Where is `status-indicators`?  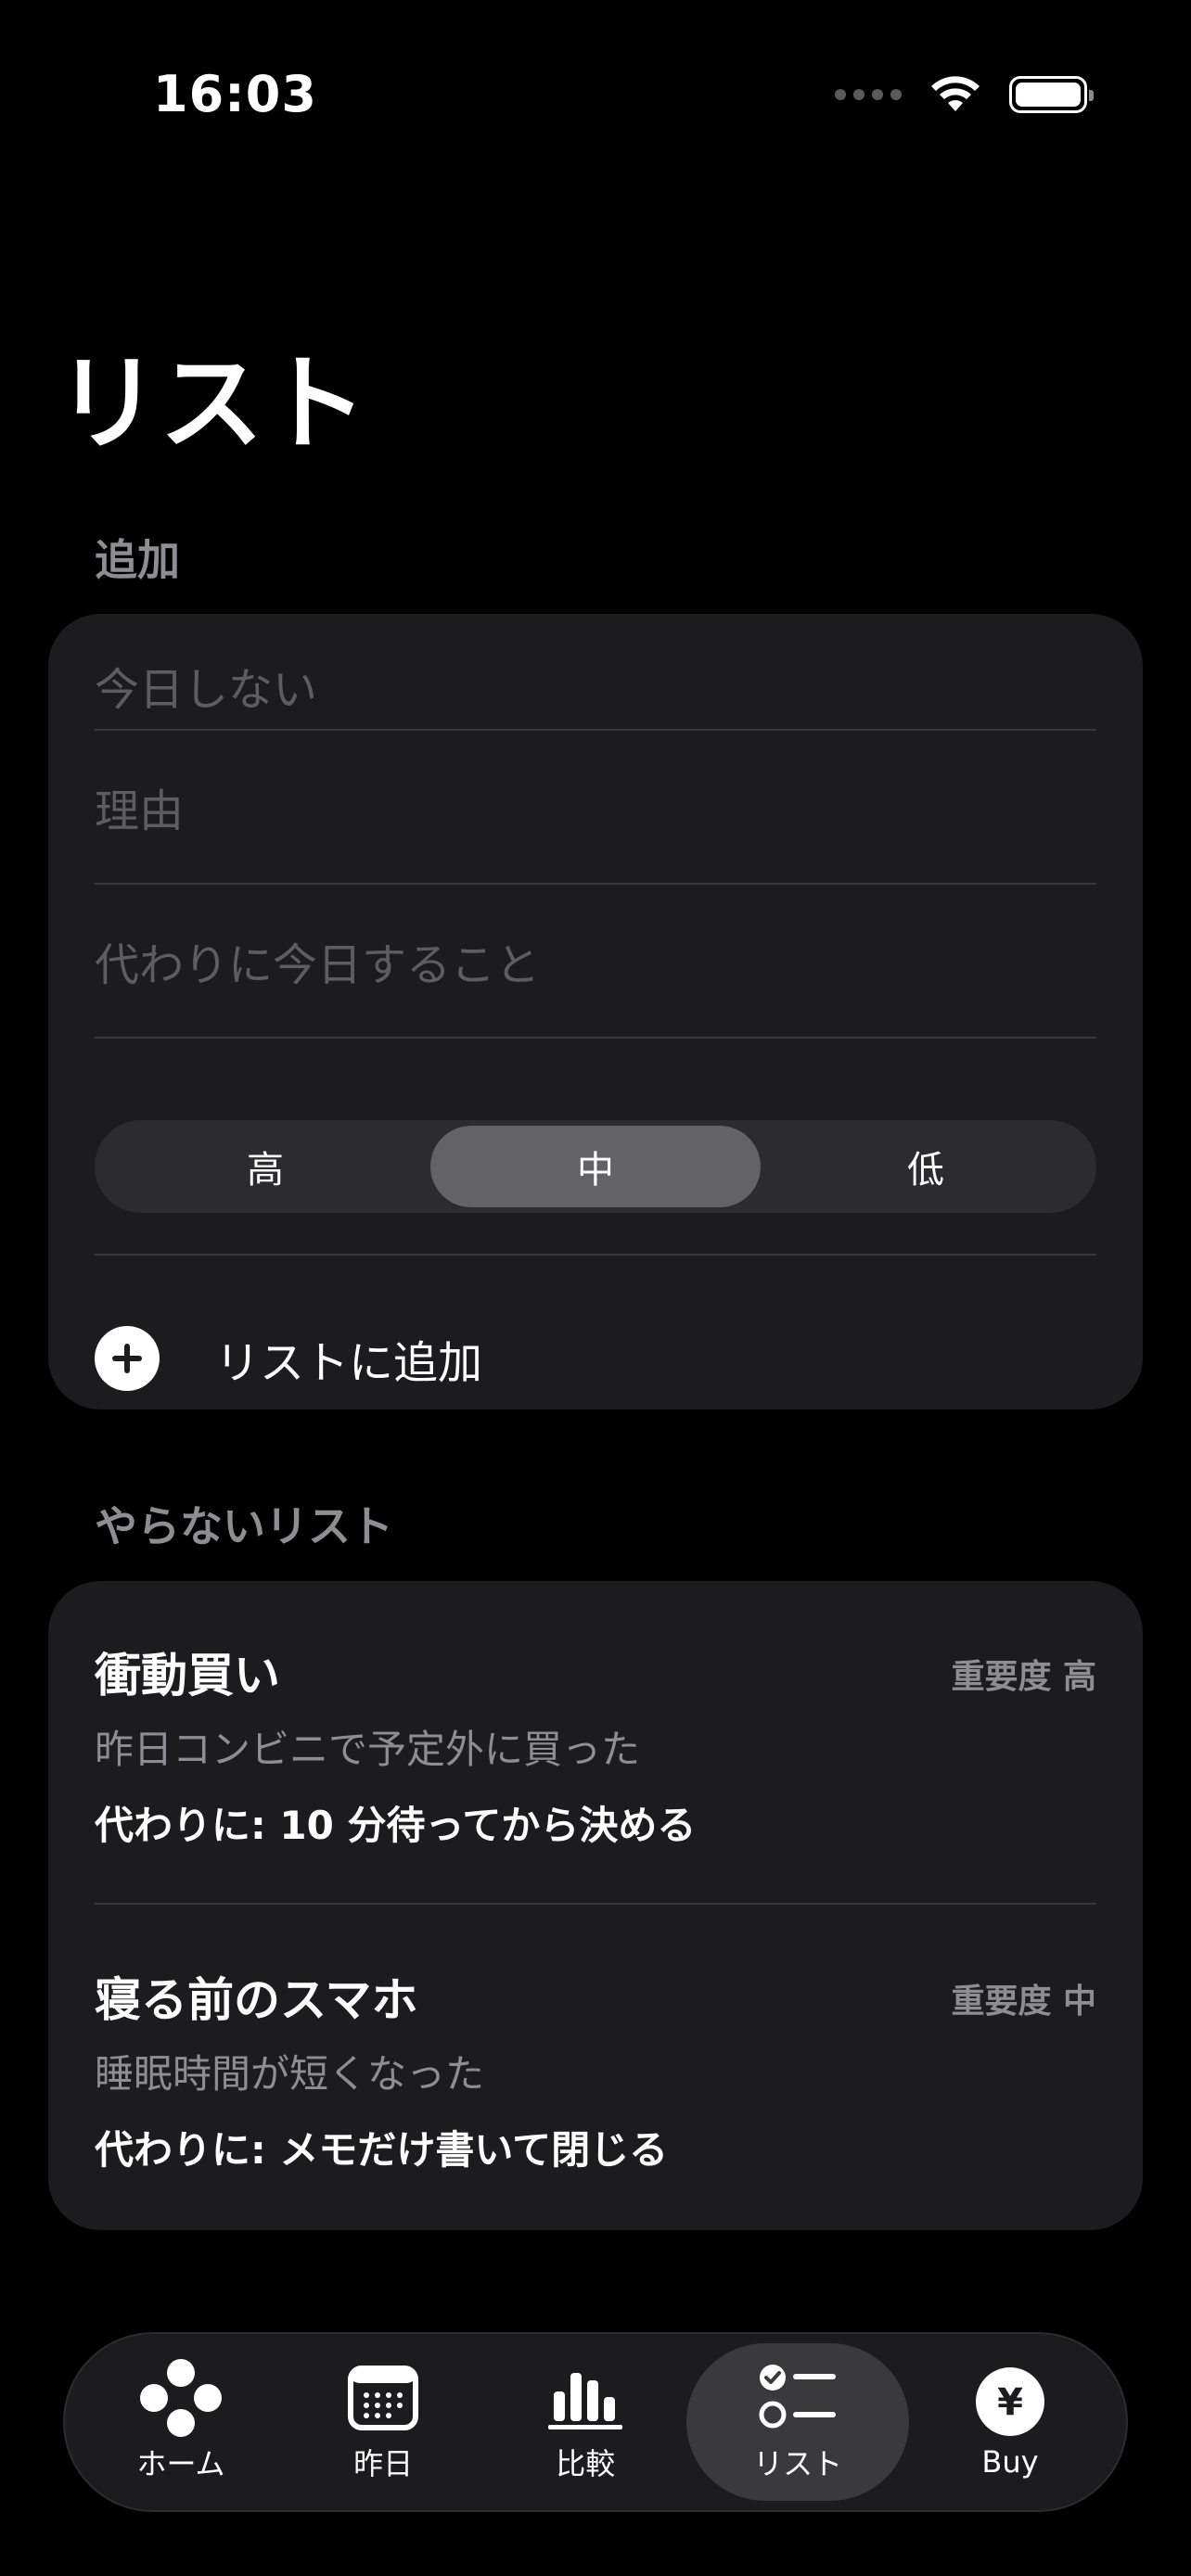
status-indicators is located at coordinates (964, 94).